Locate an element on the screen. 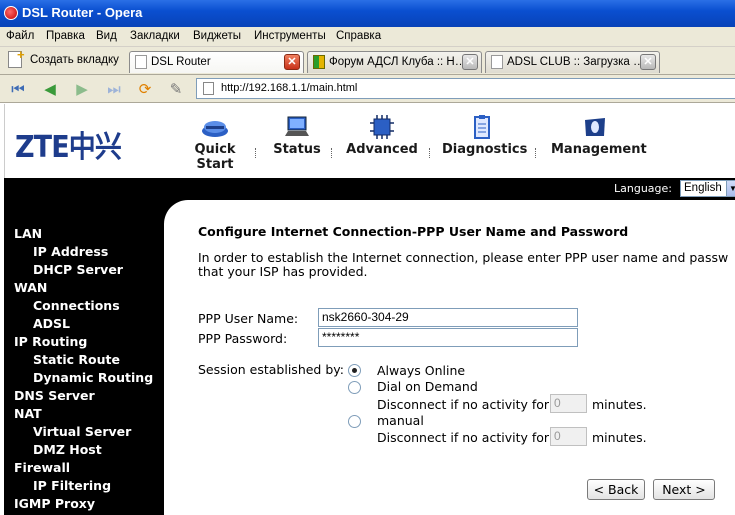 The image size is (735, 515). tab-forum: Форум АДСЛ Клуба :: Н… ✕ is located at coordinates (394, 62).